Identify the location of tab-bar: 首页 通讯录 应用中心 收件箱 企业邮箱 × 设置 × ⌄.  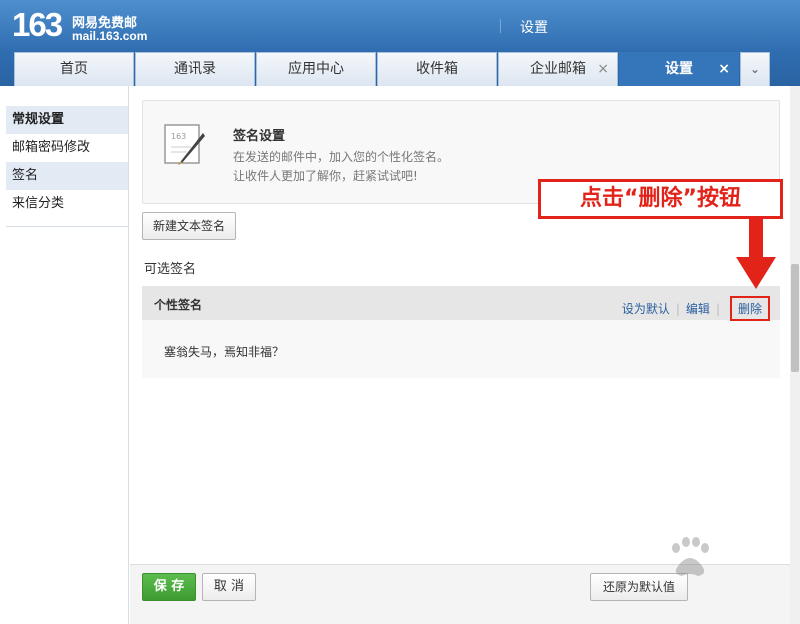
(392, 69).